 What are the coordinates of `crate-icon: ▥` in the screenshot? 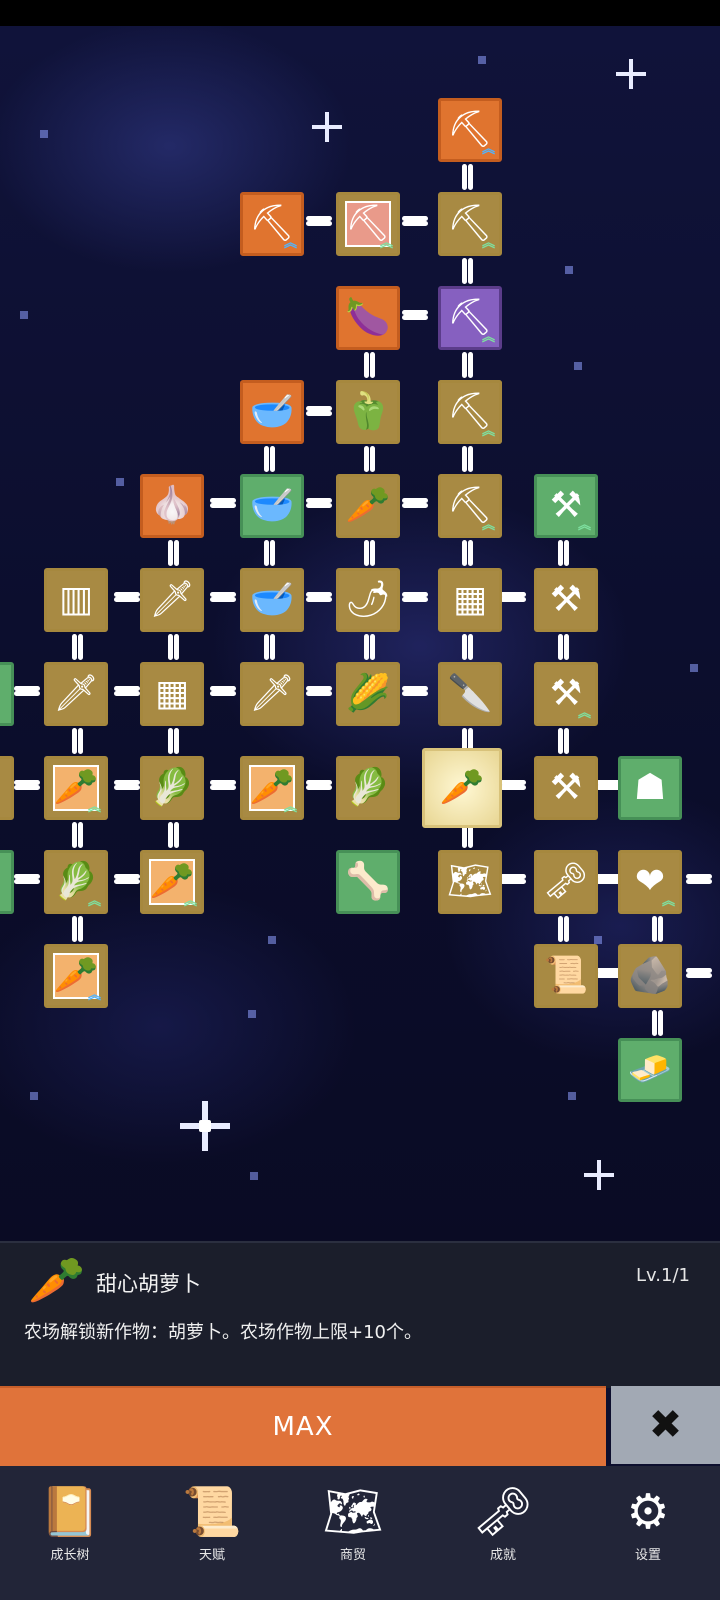 It's located at (75, 599).